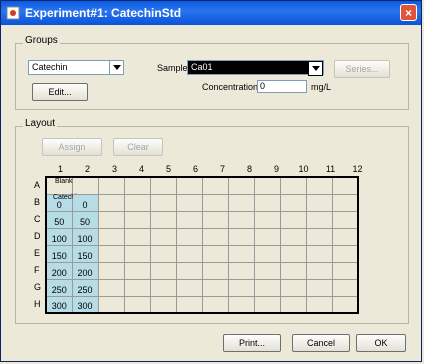 This screenshot has height=364, width=424. I want to click on column-header: 1, so click(60, 169).